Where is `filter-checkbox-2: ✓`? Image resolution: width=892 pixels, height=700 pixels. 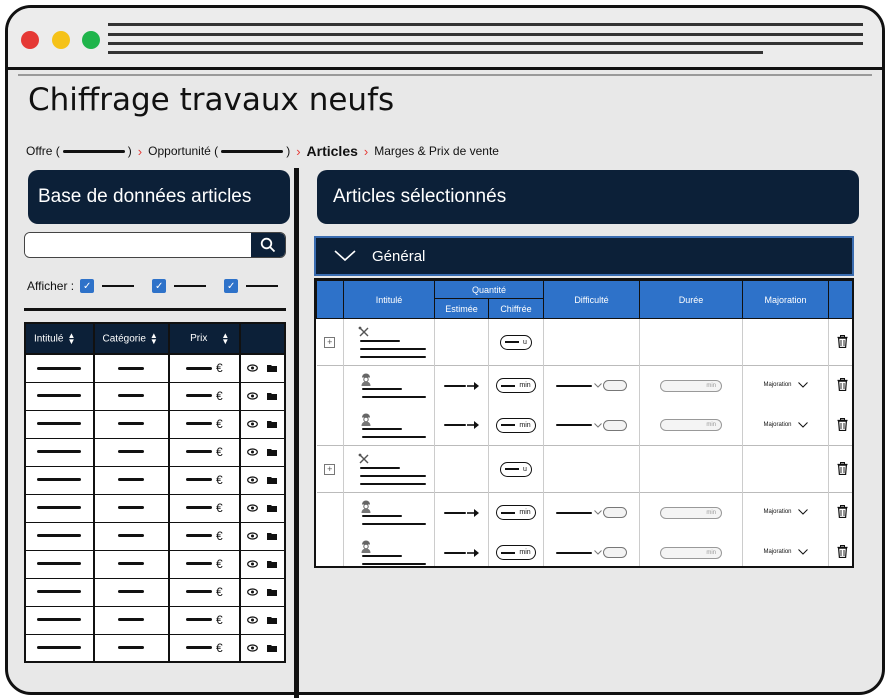
filter-checkbox-2: ✓ is located at coordinates (159, 286).